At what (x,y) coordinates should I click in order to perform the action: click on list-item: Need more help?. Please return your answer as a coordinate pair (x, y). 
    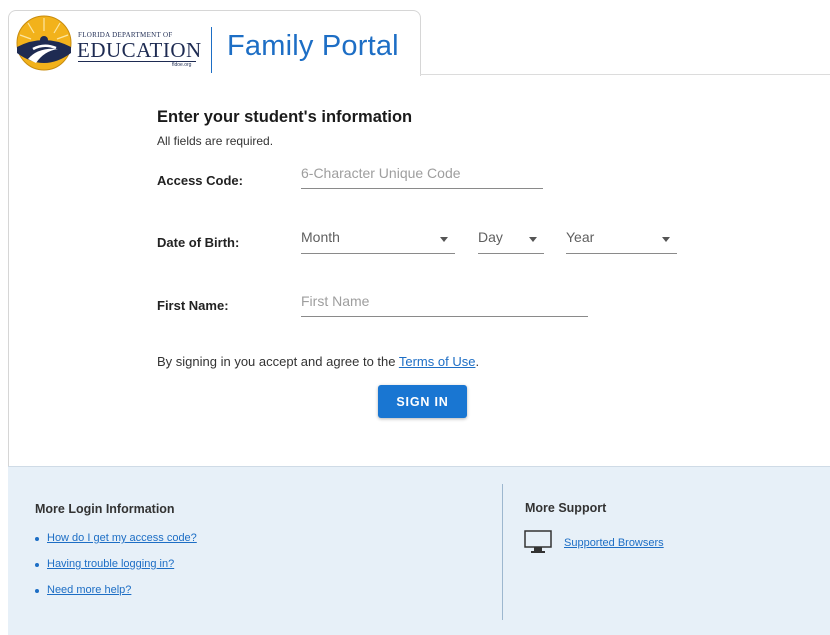
    Looking at the image, I should click on (116, 597).